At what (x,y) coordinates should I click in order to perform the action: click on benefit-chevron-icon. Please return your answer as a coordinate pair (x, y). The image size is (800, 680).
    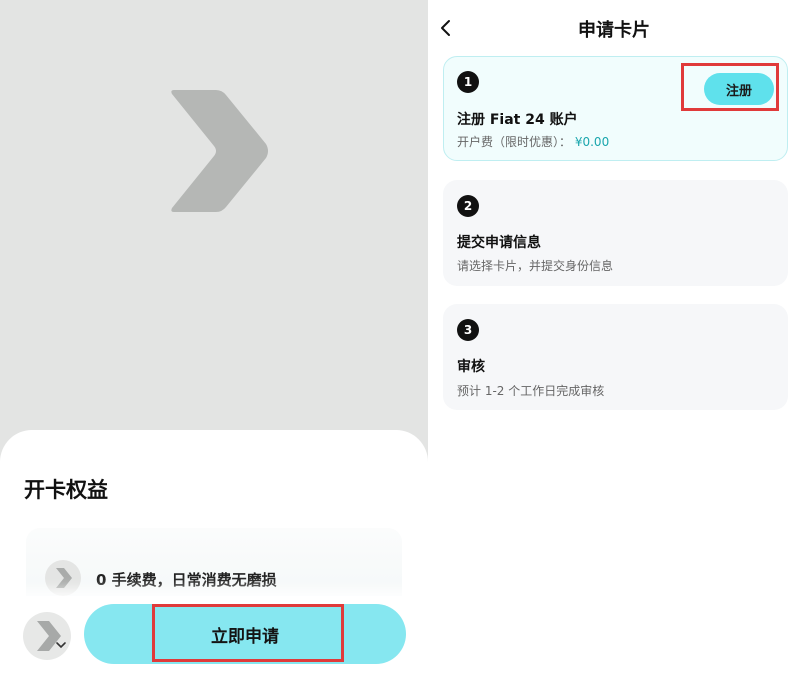
    Looking at the image, I should click on (63, 578).